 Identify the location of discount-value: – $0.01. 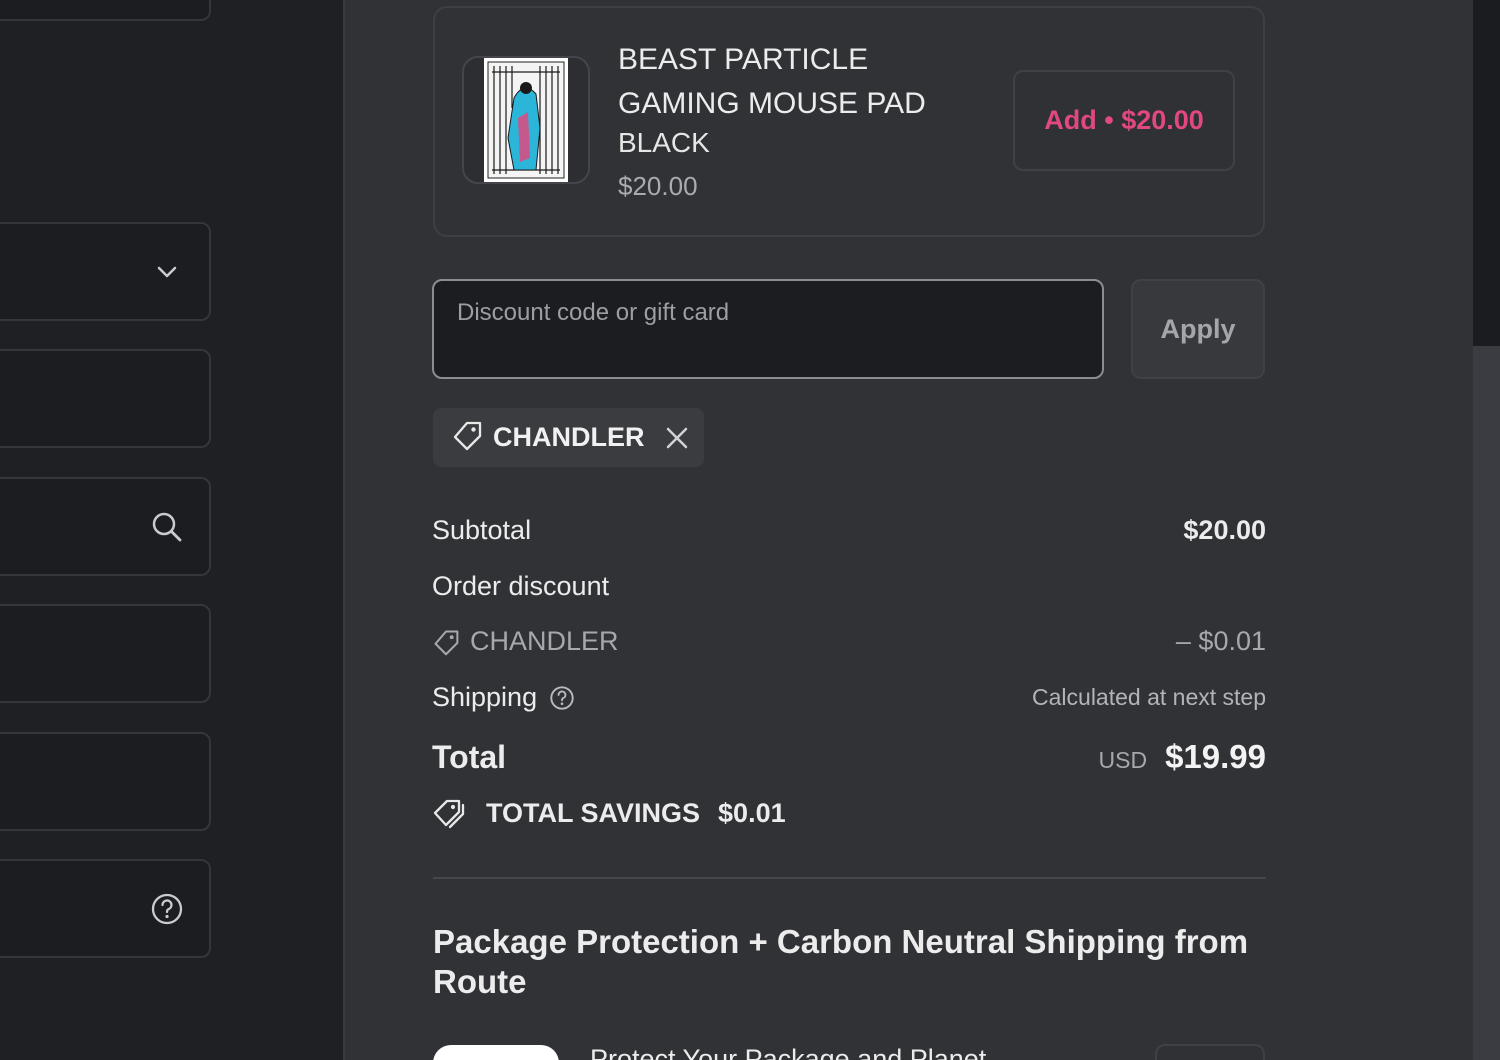
(1220, 641).